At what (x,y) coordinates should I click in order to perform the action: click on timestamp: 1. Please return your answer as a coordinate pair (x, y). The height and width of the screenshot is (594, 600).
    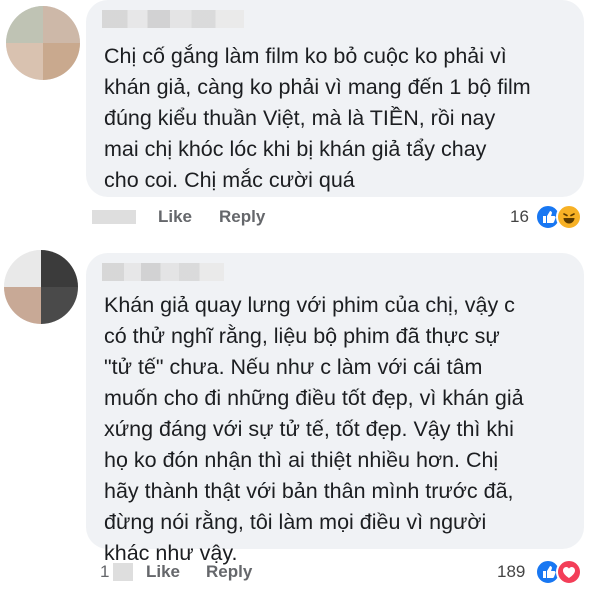
    Looking at the image, I should click on (104, 572).